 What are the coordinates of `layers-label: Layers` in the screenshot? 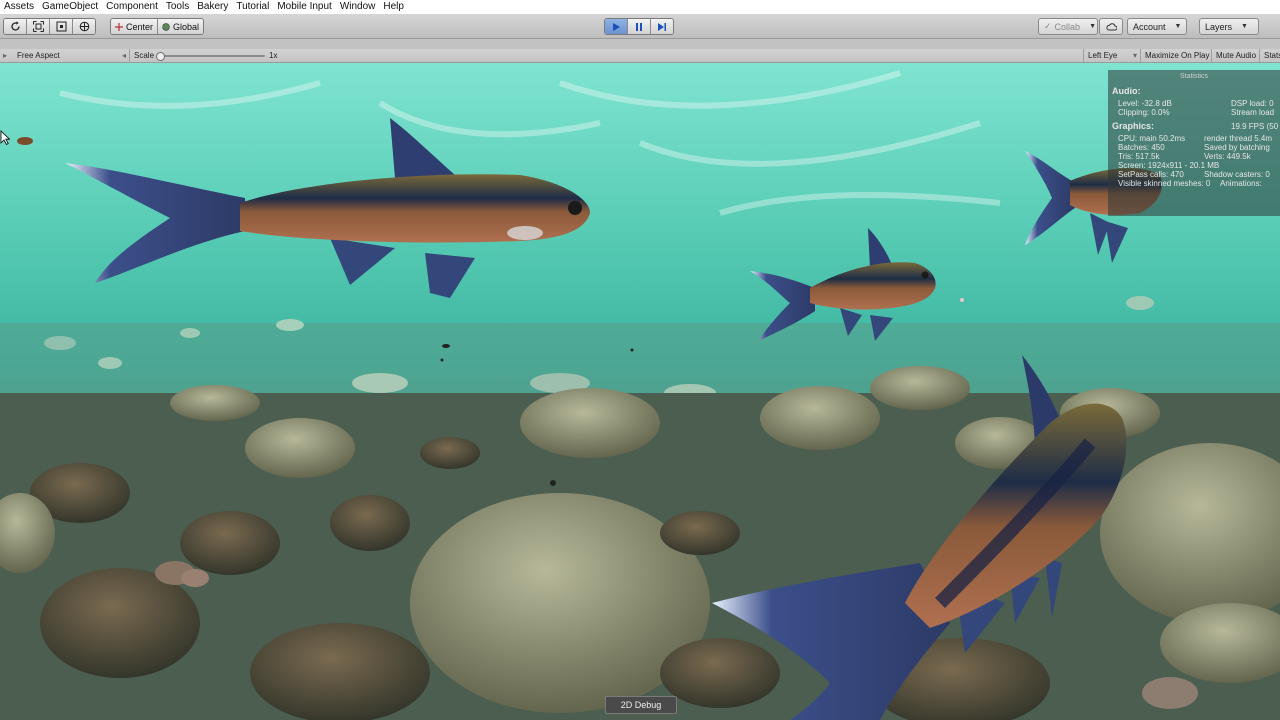 It's located at (1219, 26).